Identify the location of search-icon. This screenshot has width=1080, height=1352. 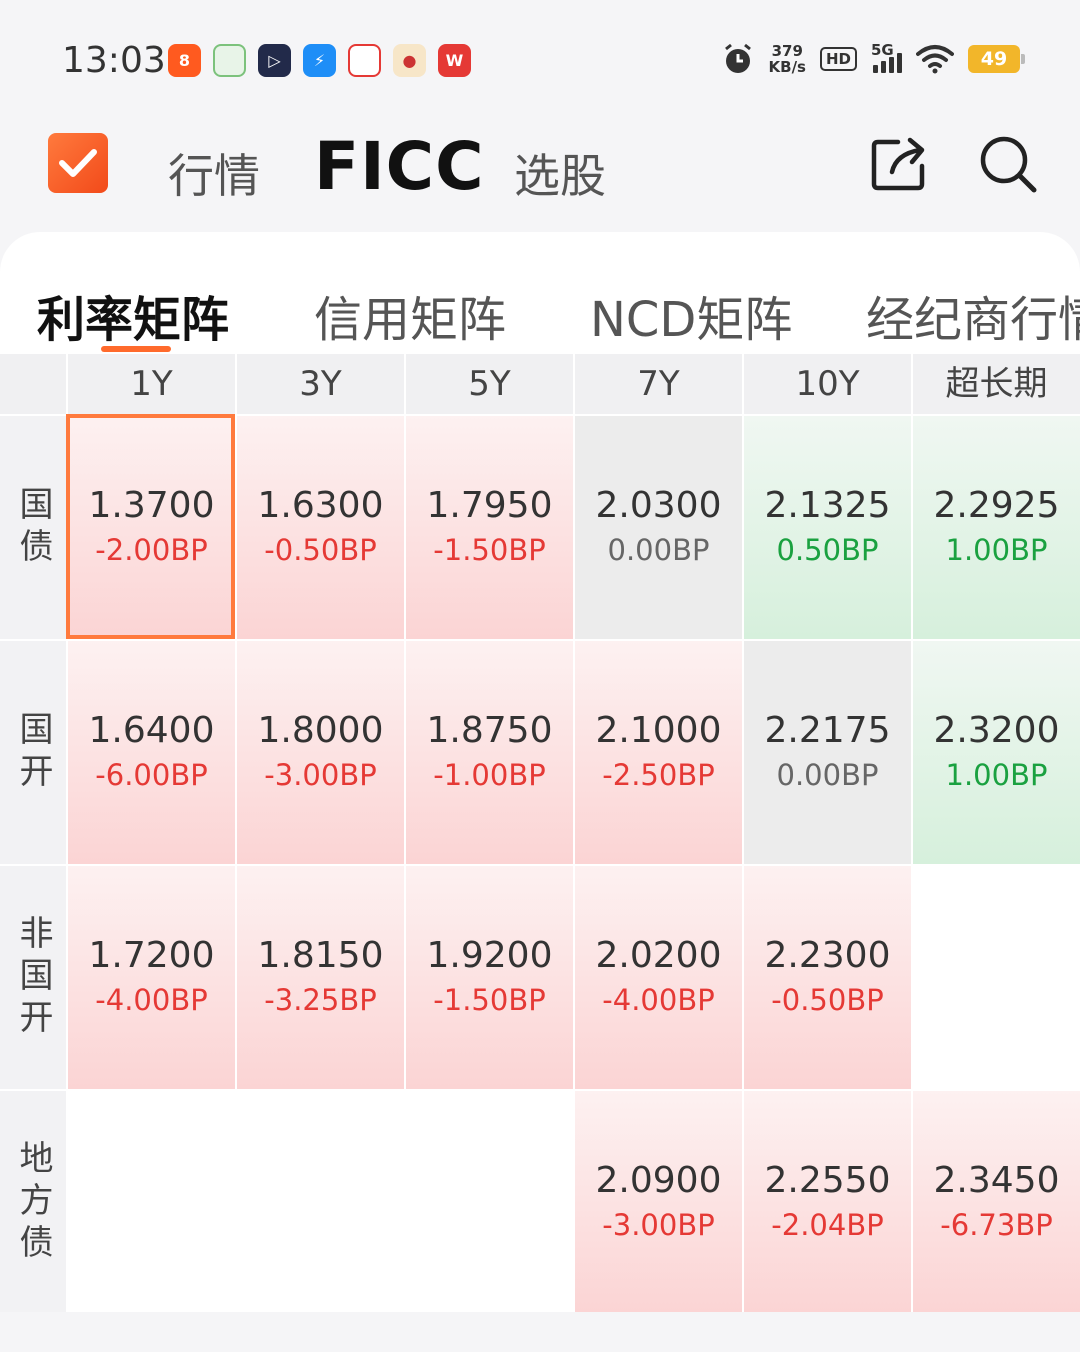
(1007, 163).